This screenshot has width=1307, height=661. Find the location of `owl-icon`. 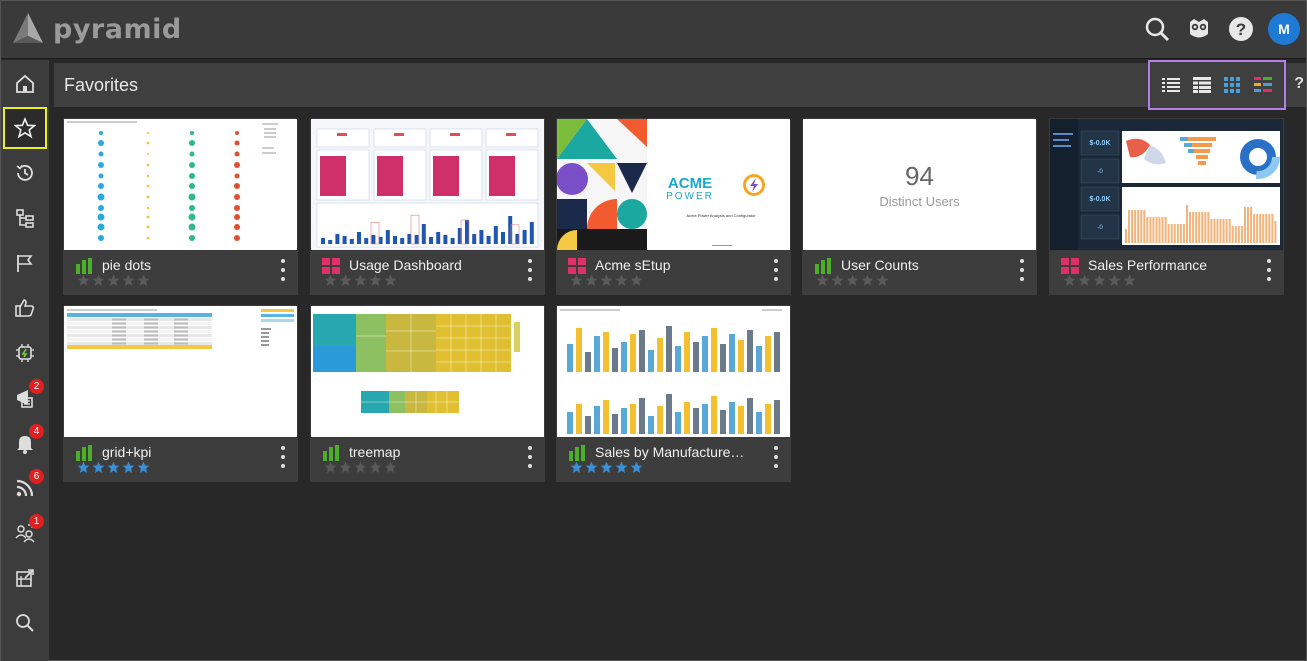

owl-icon is located at coordinates (1199, 29).